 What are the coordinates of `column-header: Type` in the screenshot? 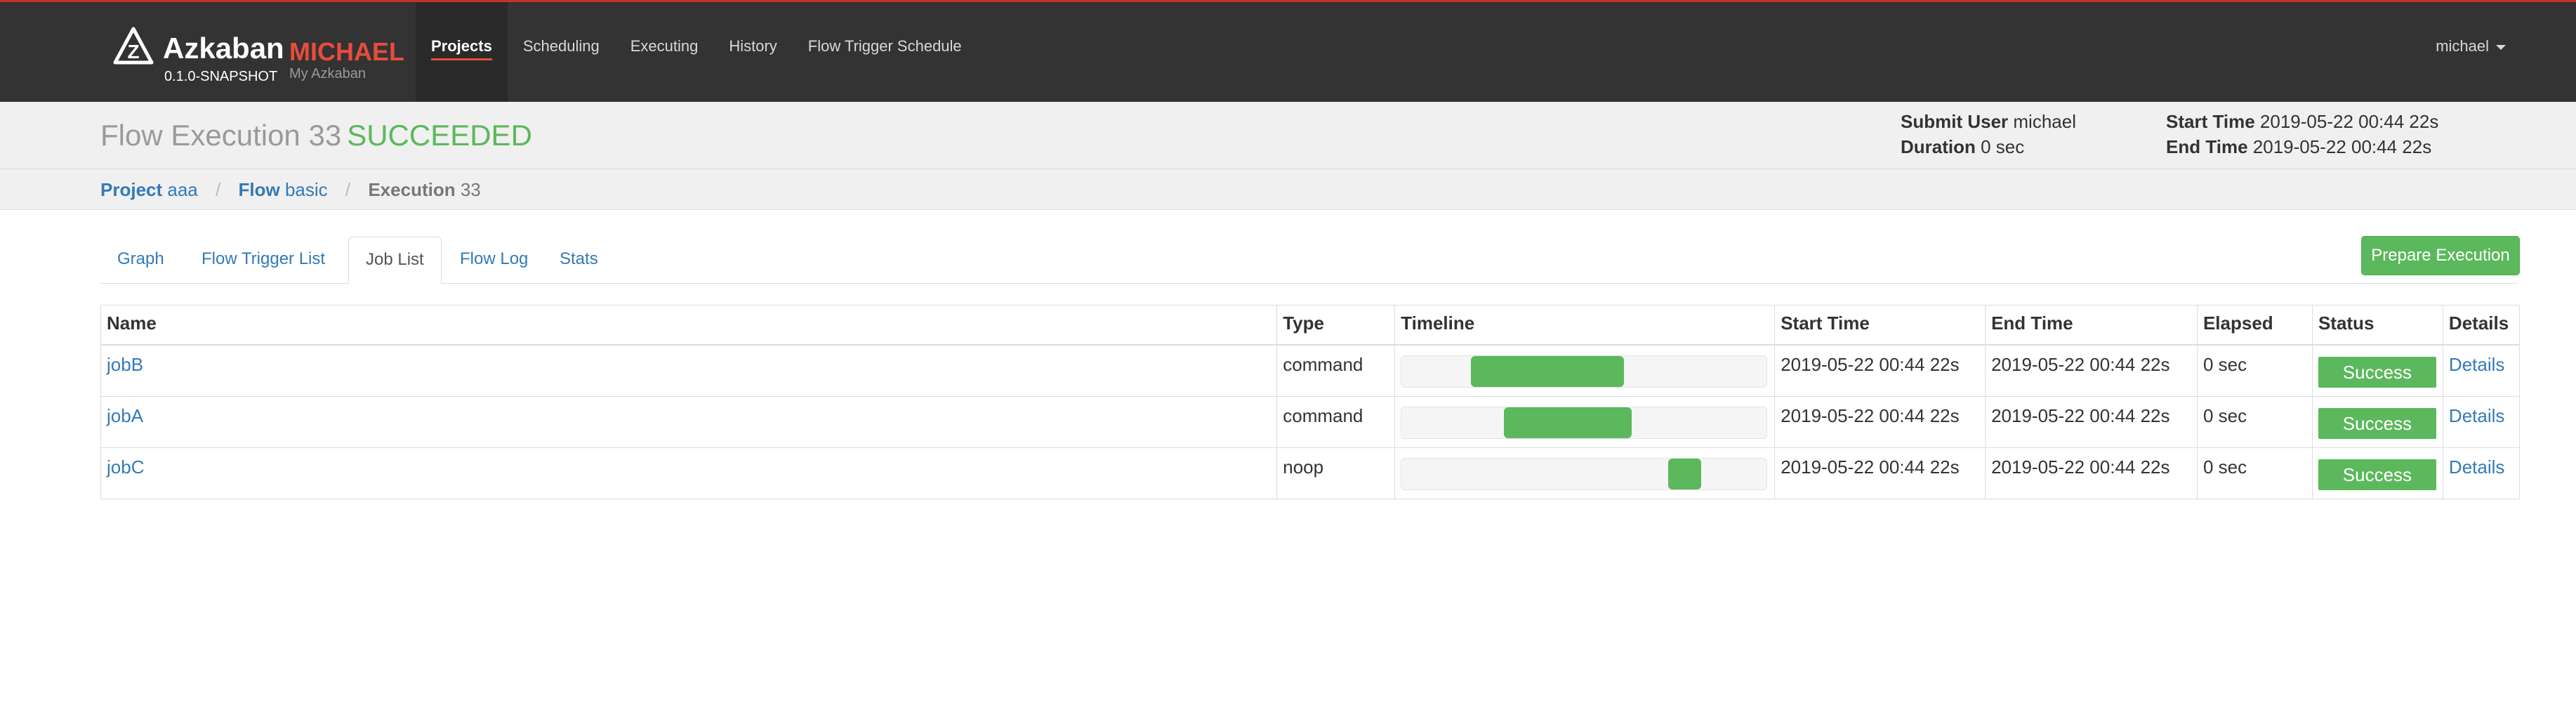 It's located at (1336, 325).